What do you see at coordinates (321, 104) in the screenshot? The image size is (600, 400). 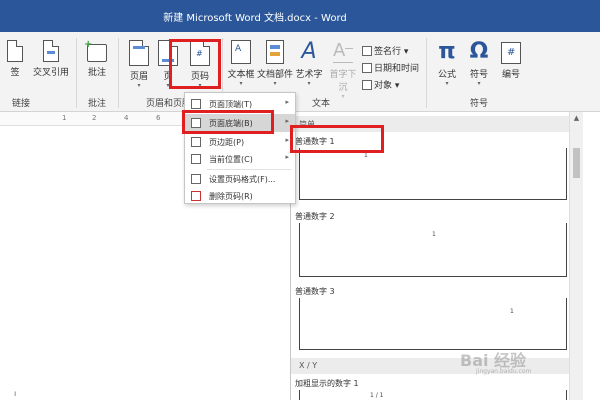 I see `group-label-text: 文本` at bounding box center [321, 104].